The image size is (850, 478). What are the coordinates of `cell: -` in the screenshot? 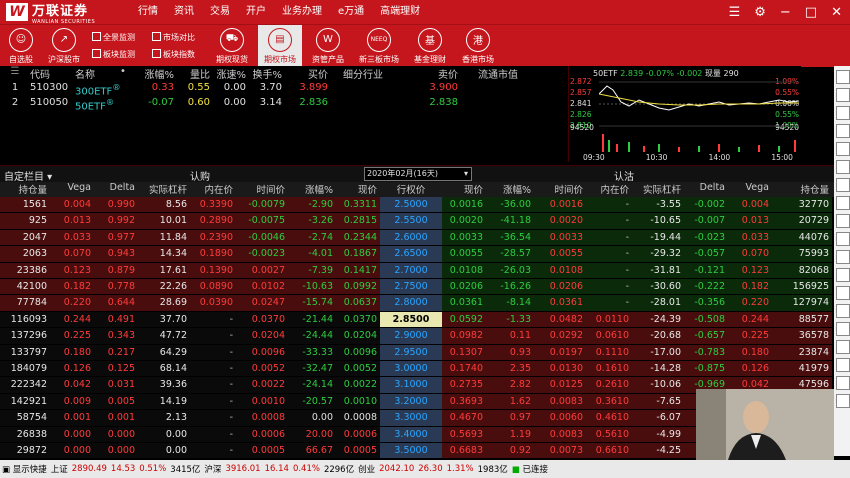 It's located at (609, 270).